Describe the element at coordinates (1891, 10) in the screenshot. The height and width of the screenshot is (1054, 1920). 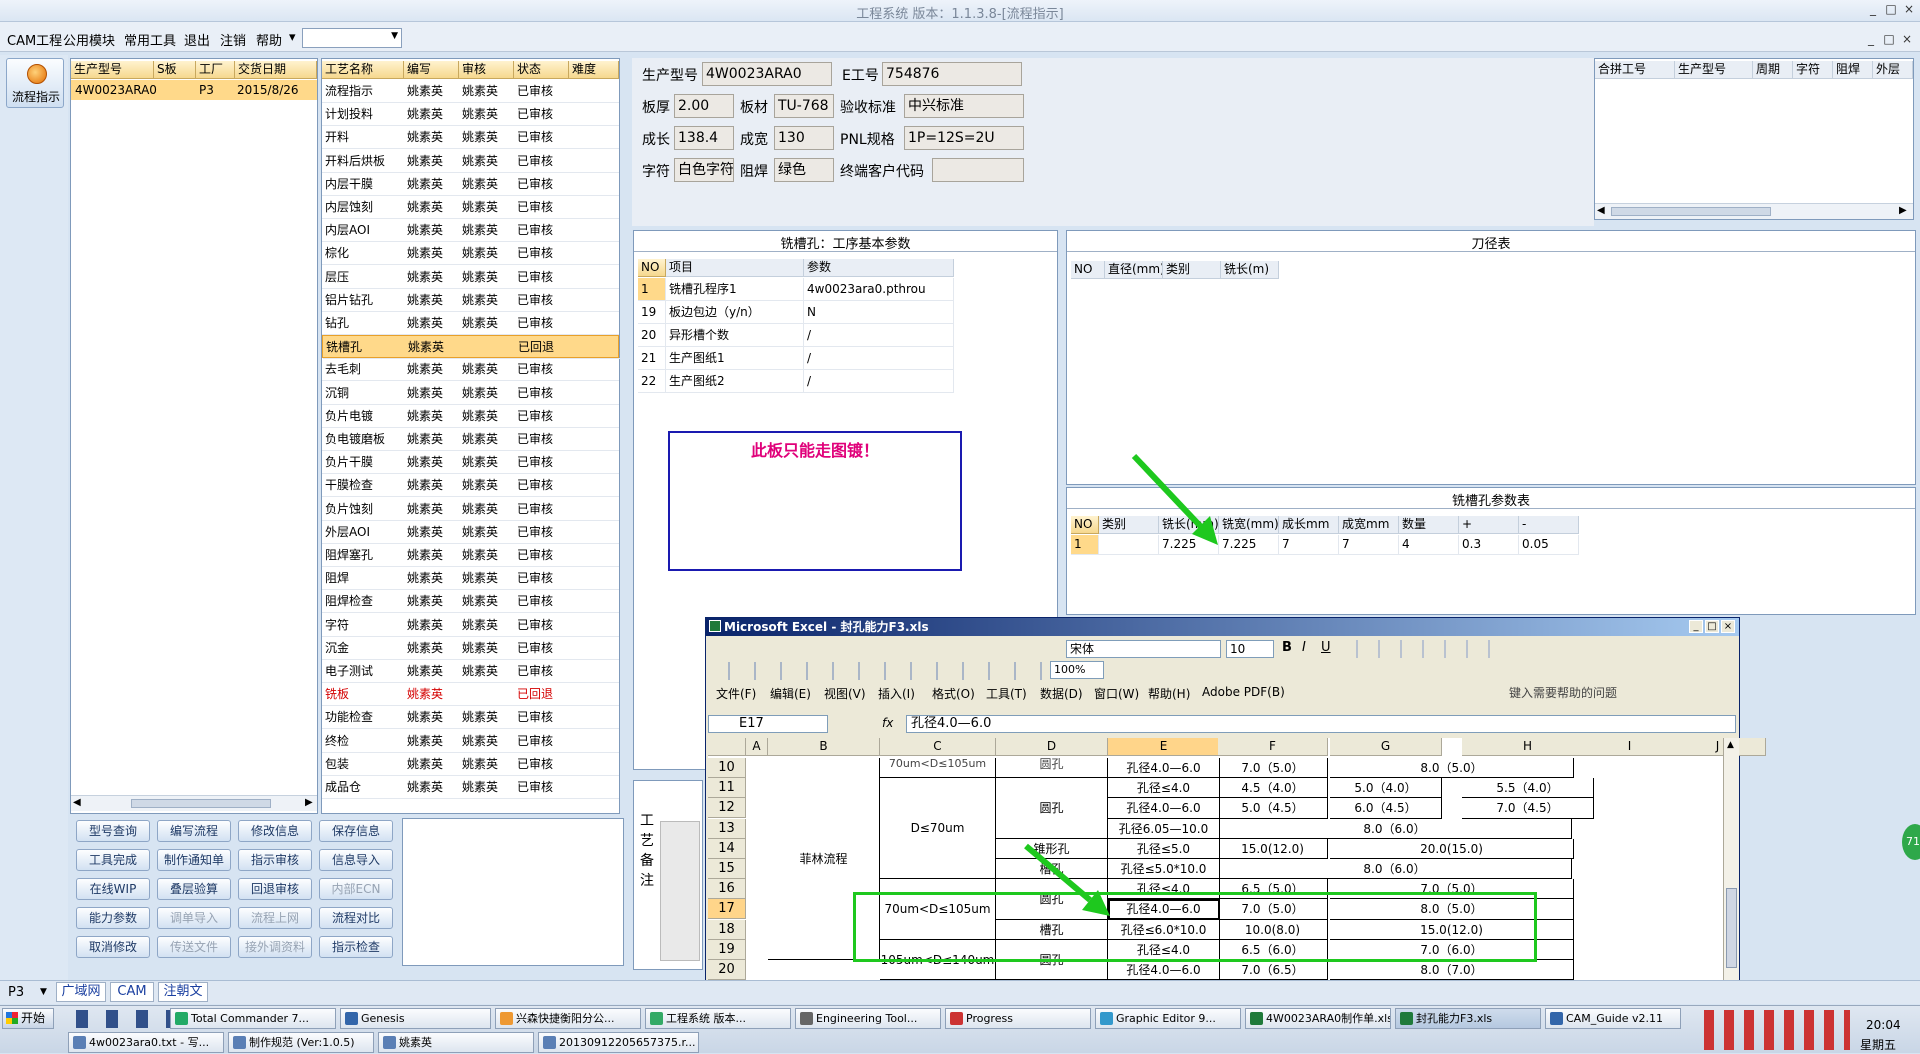
I see `maximize-button: □` at that location.